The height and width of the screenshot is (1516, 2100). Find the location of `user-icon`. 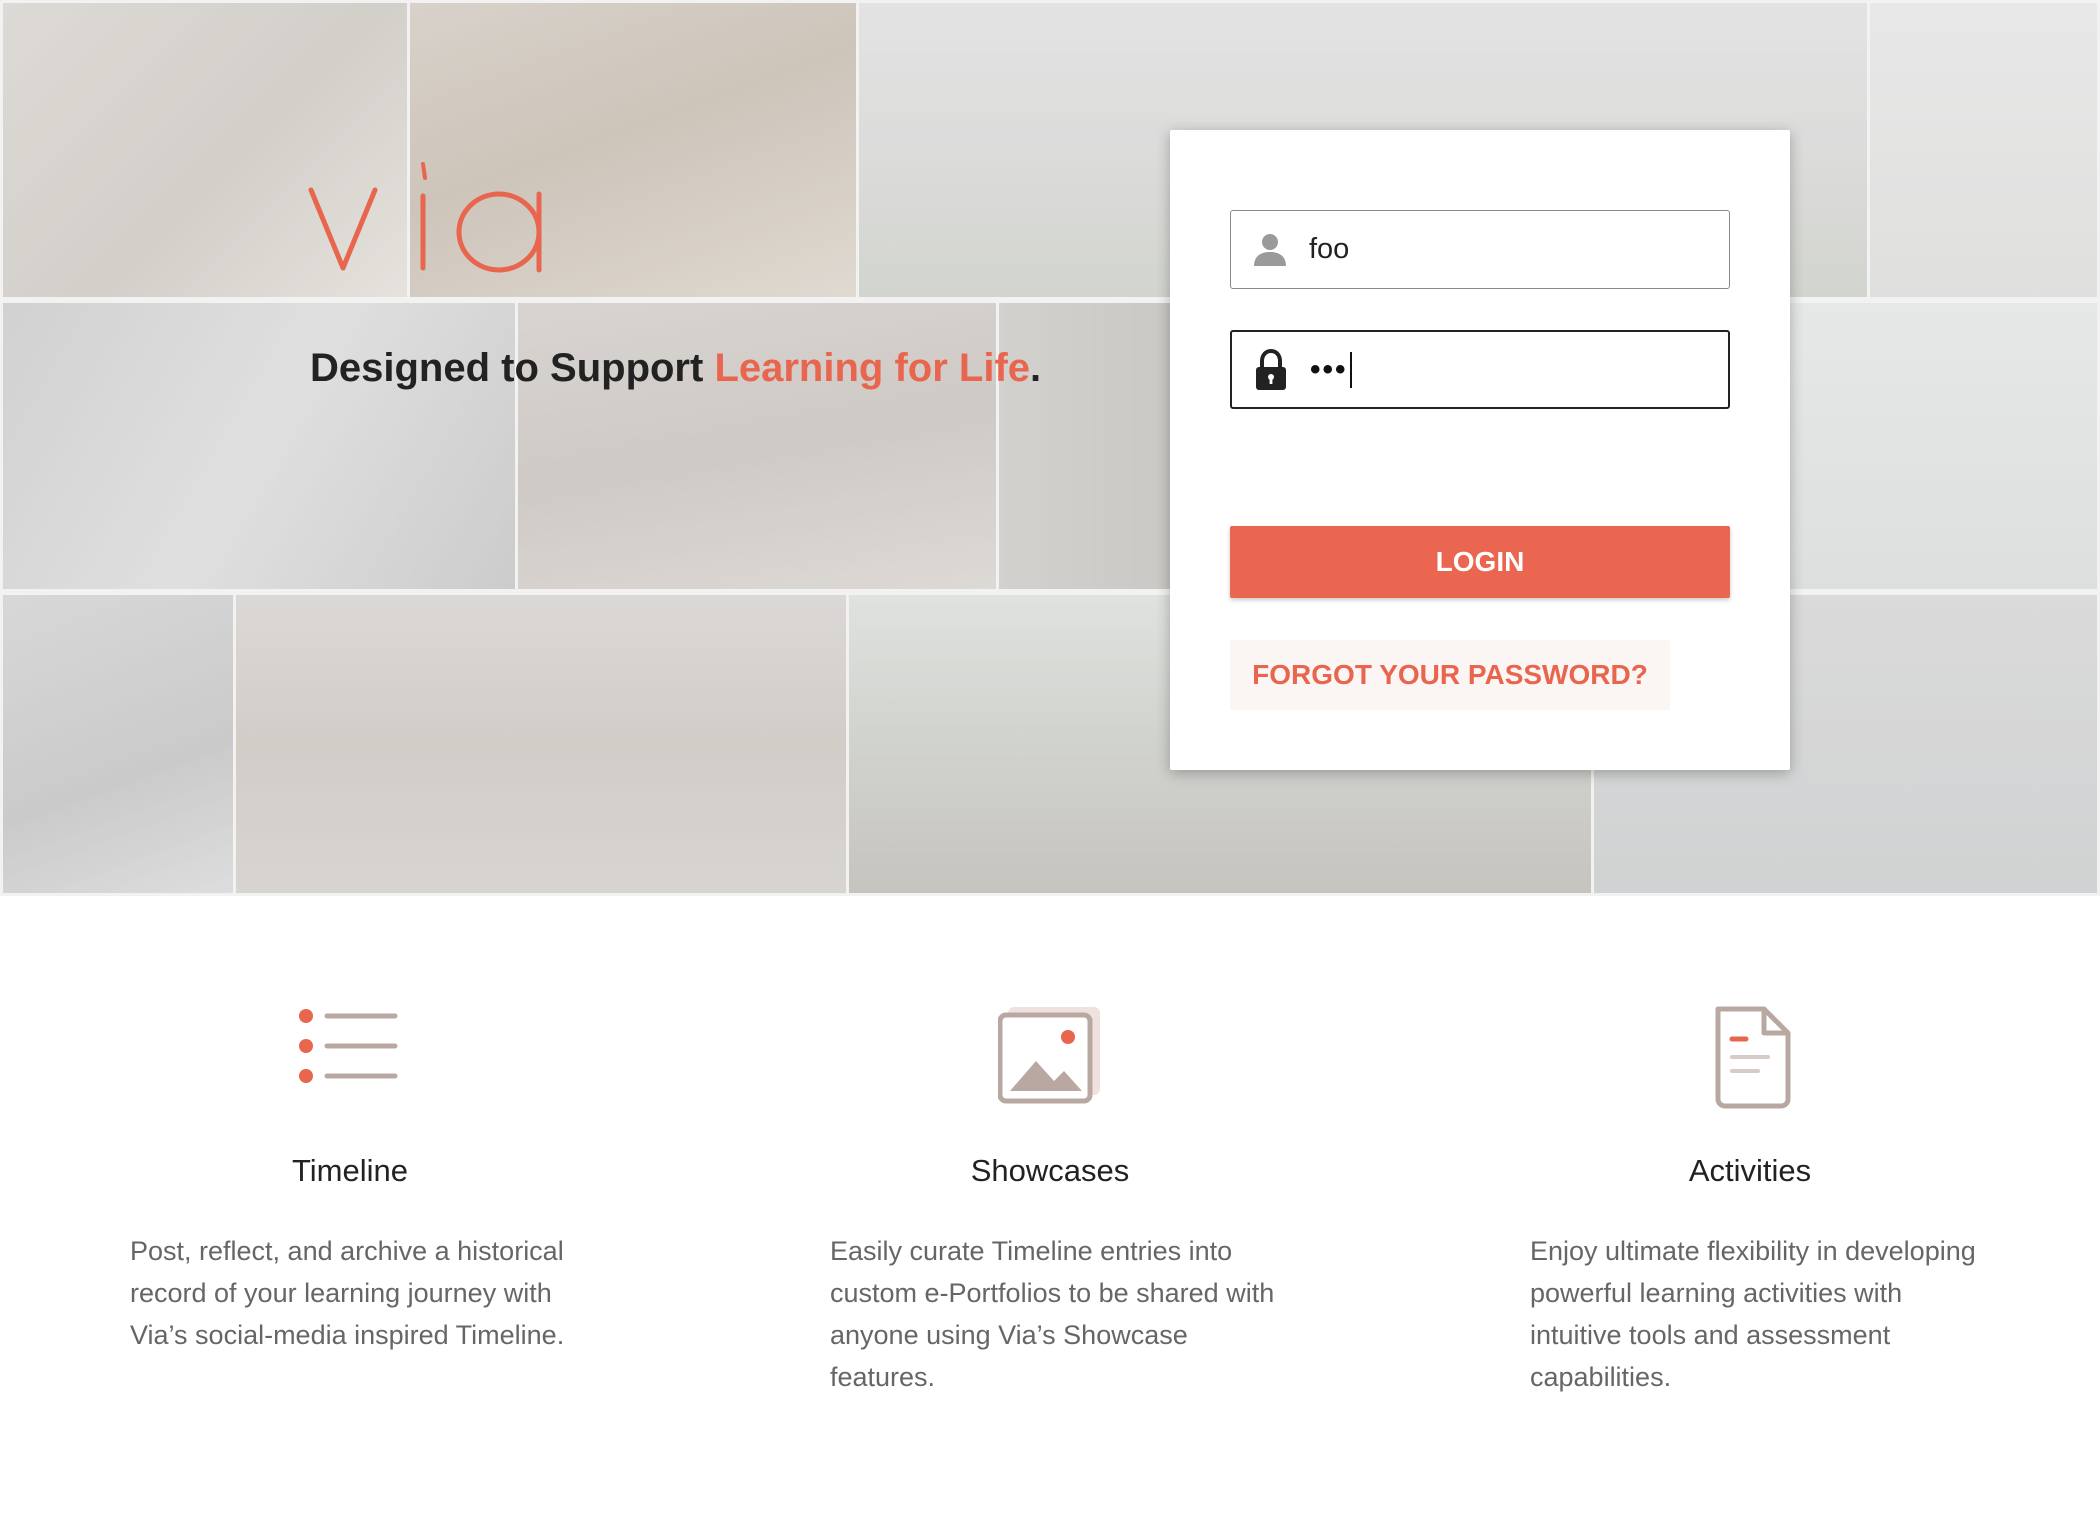

user-icon is located at coordinates (1270, 249).